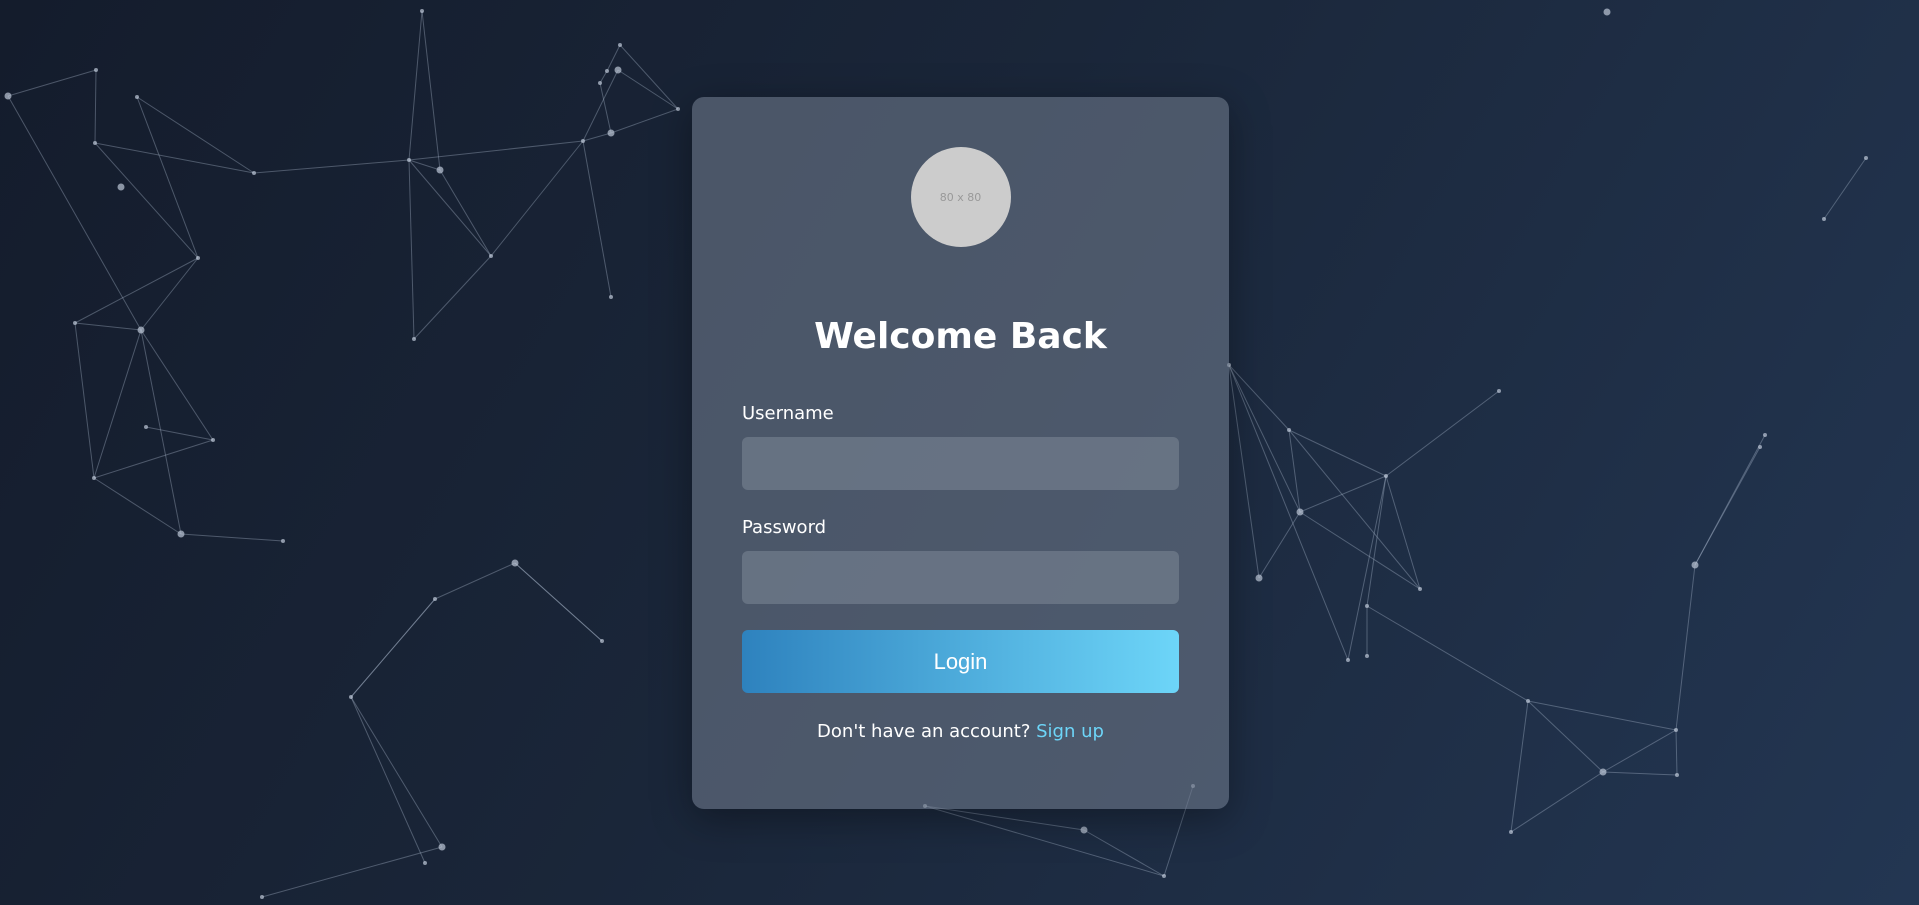  What do you see at coordinates (924, 731) in the screenshot?
I see `signup-prompt: Don't have an account?` at bounding box center [924, 731].